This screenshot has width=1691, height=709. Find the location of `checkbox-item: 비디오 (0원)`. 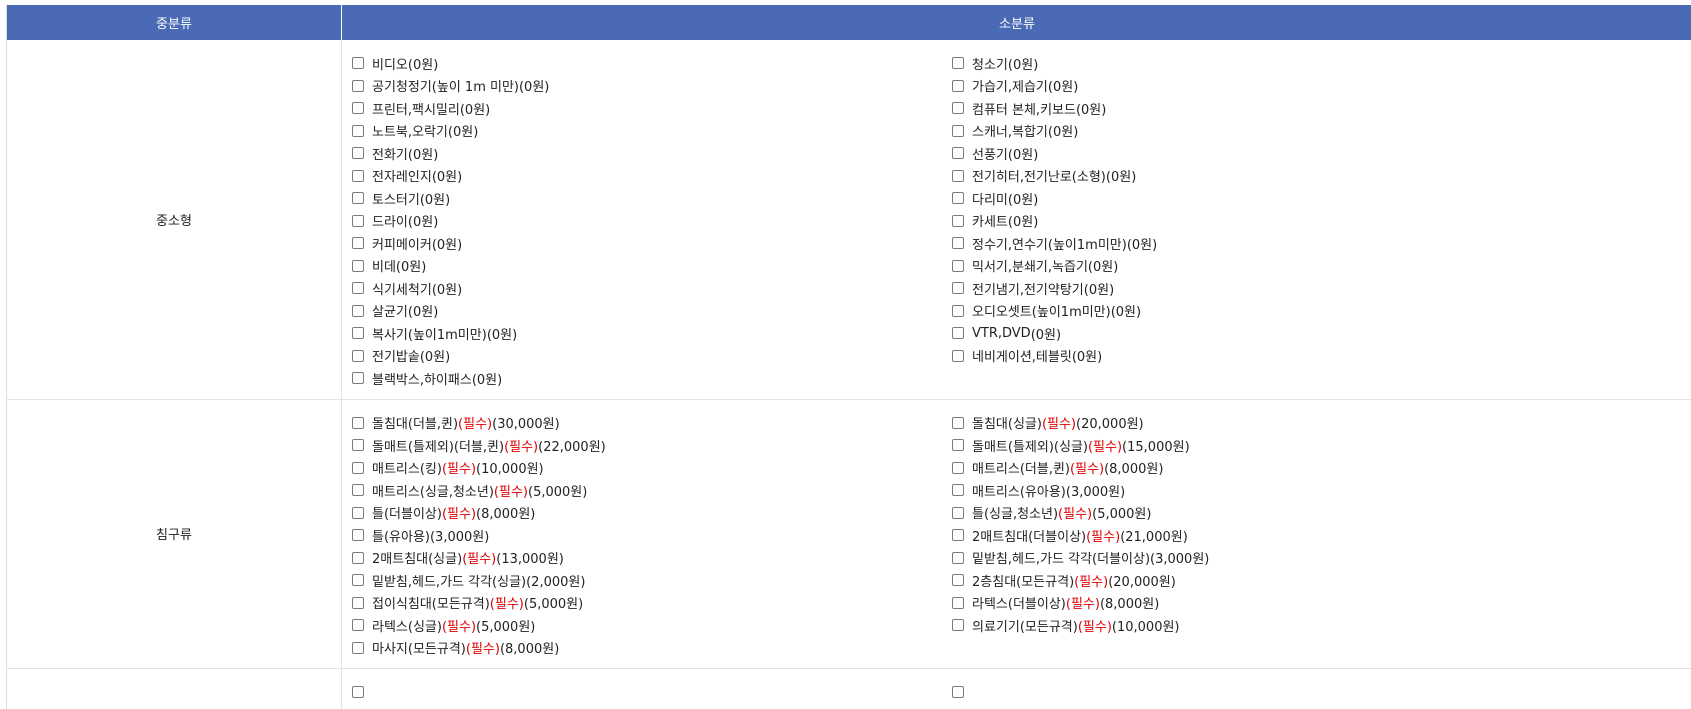

checkbox-item: 비디오 (0원) is located at coordinates (652, 63).